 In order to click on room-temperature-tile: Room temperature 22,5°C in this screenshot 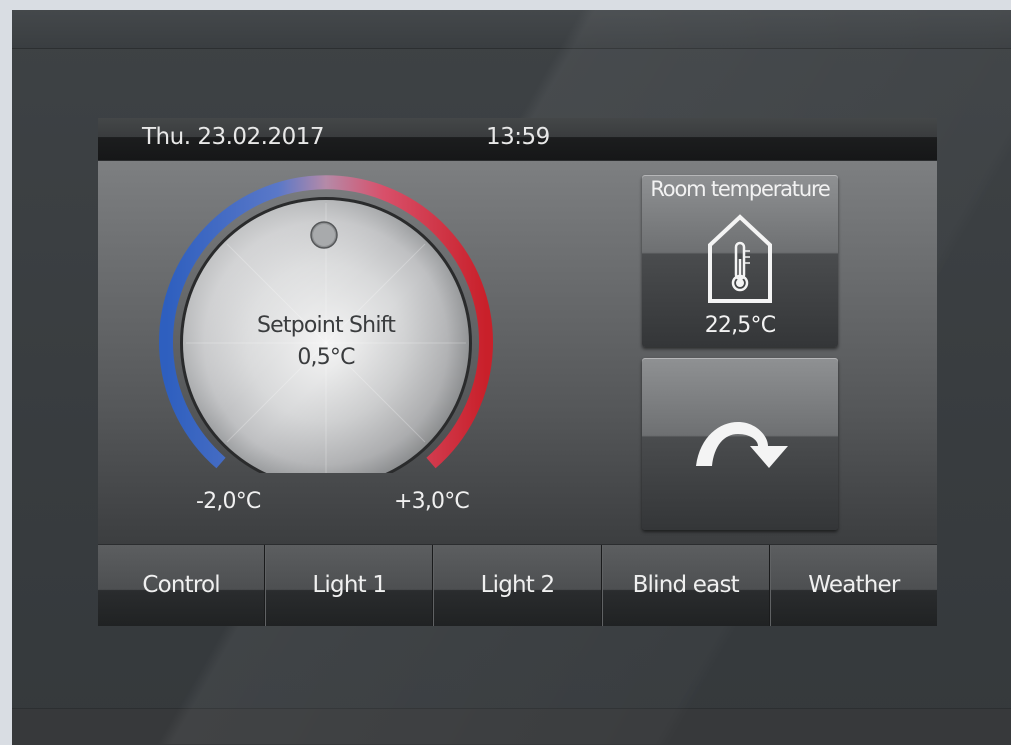, I will do `click(740, 261)`.